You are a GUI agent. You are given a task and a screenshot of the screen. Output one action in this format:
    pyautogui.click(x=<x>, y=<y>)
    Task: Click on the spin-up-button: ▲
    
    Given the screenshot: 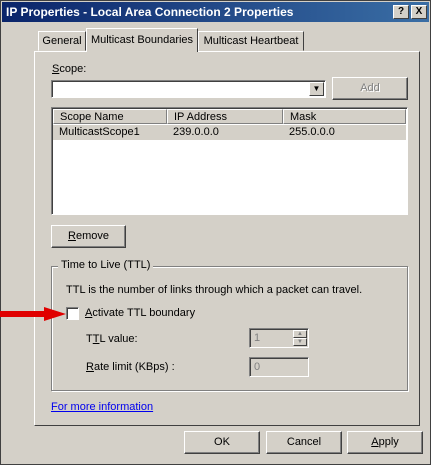 What is the action you would take?
    pyautogui.click(x=300, y=334)
    